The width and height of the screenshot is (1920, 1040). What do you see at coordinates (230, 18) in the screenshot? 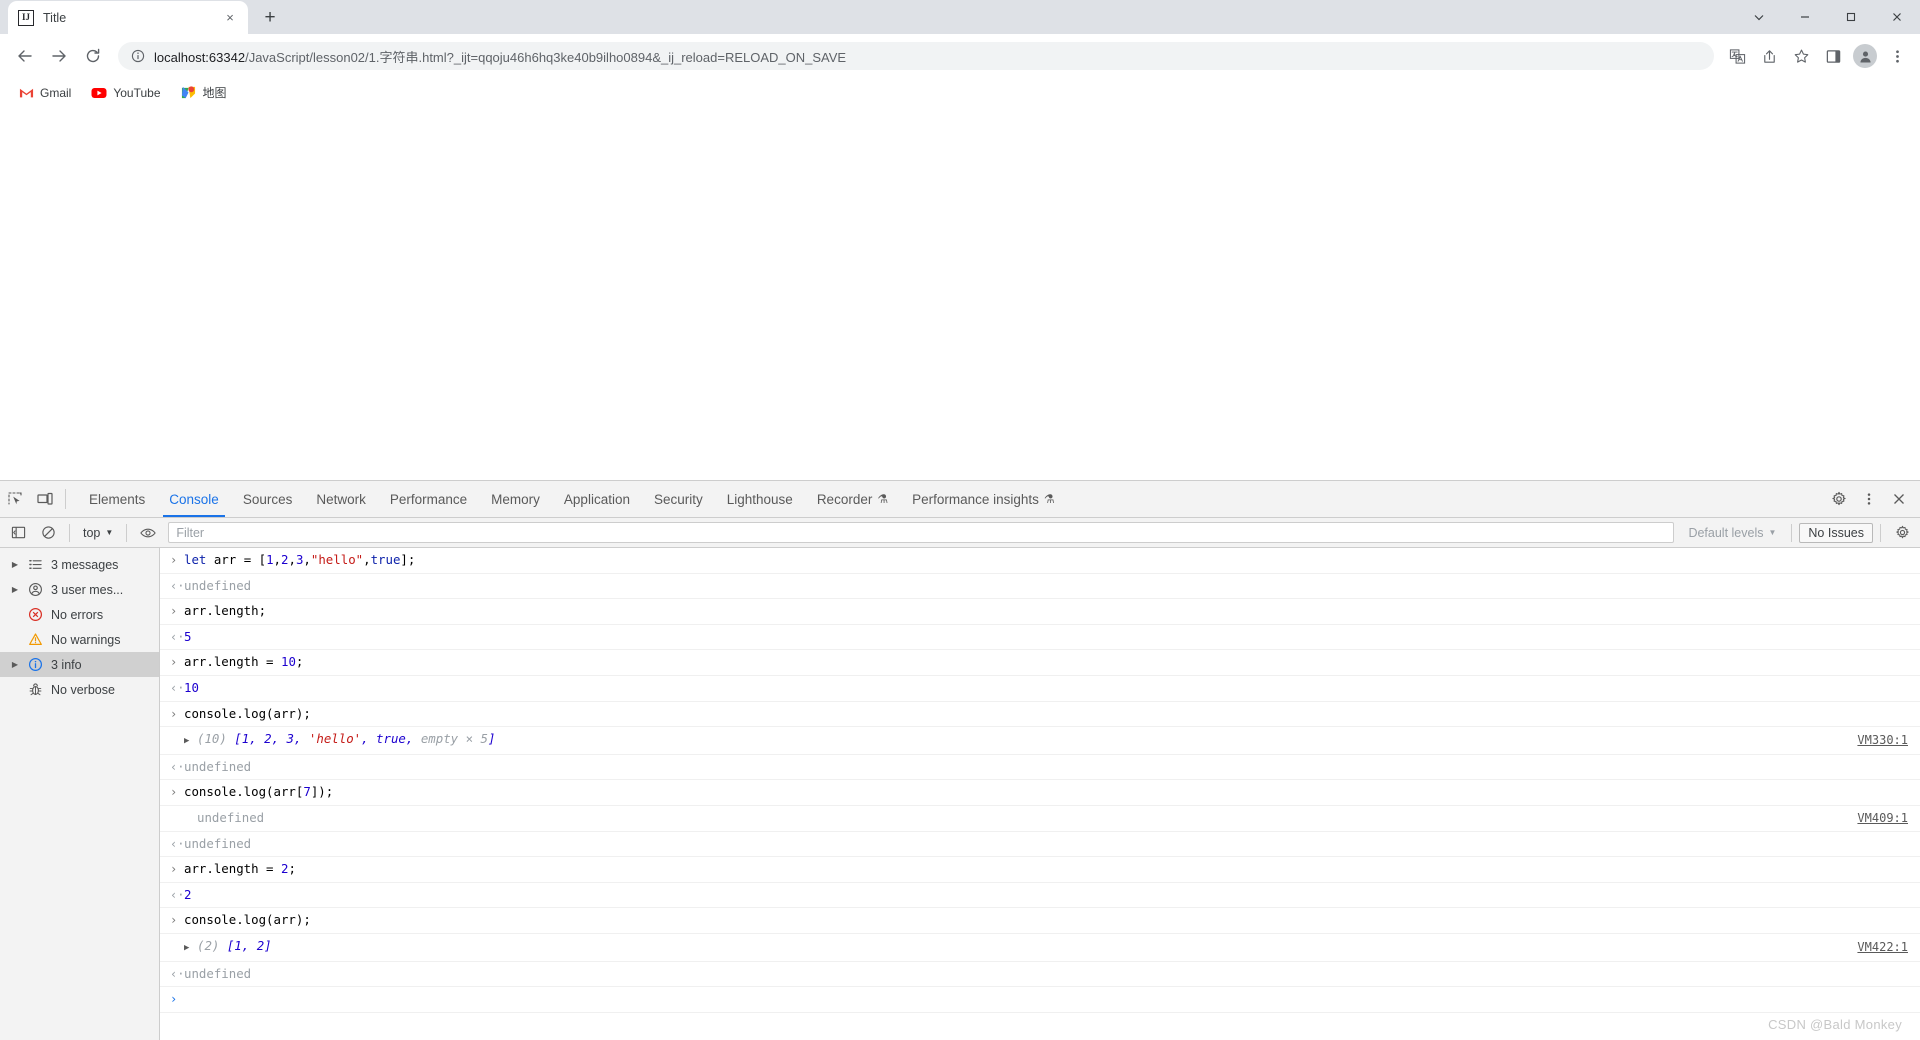
I see `tab-close-icon: ×` at bounding box center [230, 18].